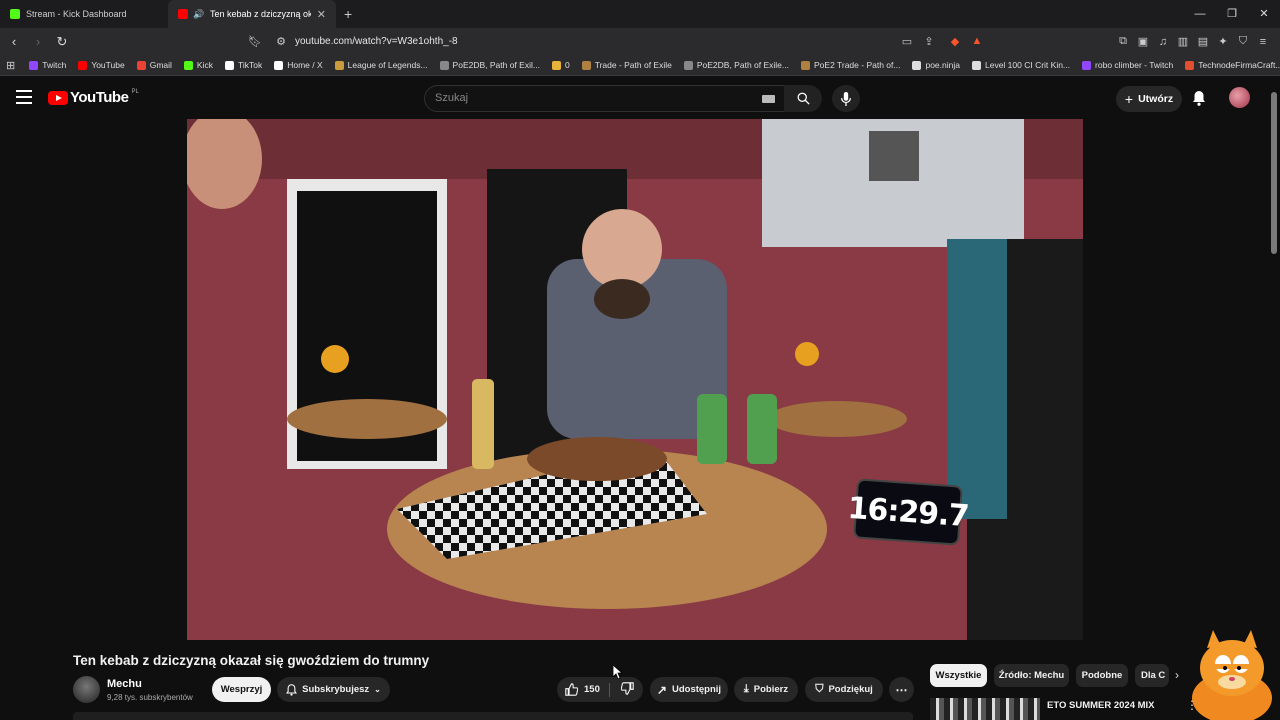 Image resolution: width=1280 pixels, height=720 pixels. I want to click on description-box, so click(493, 716).